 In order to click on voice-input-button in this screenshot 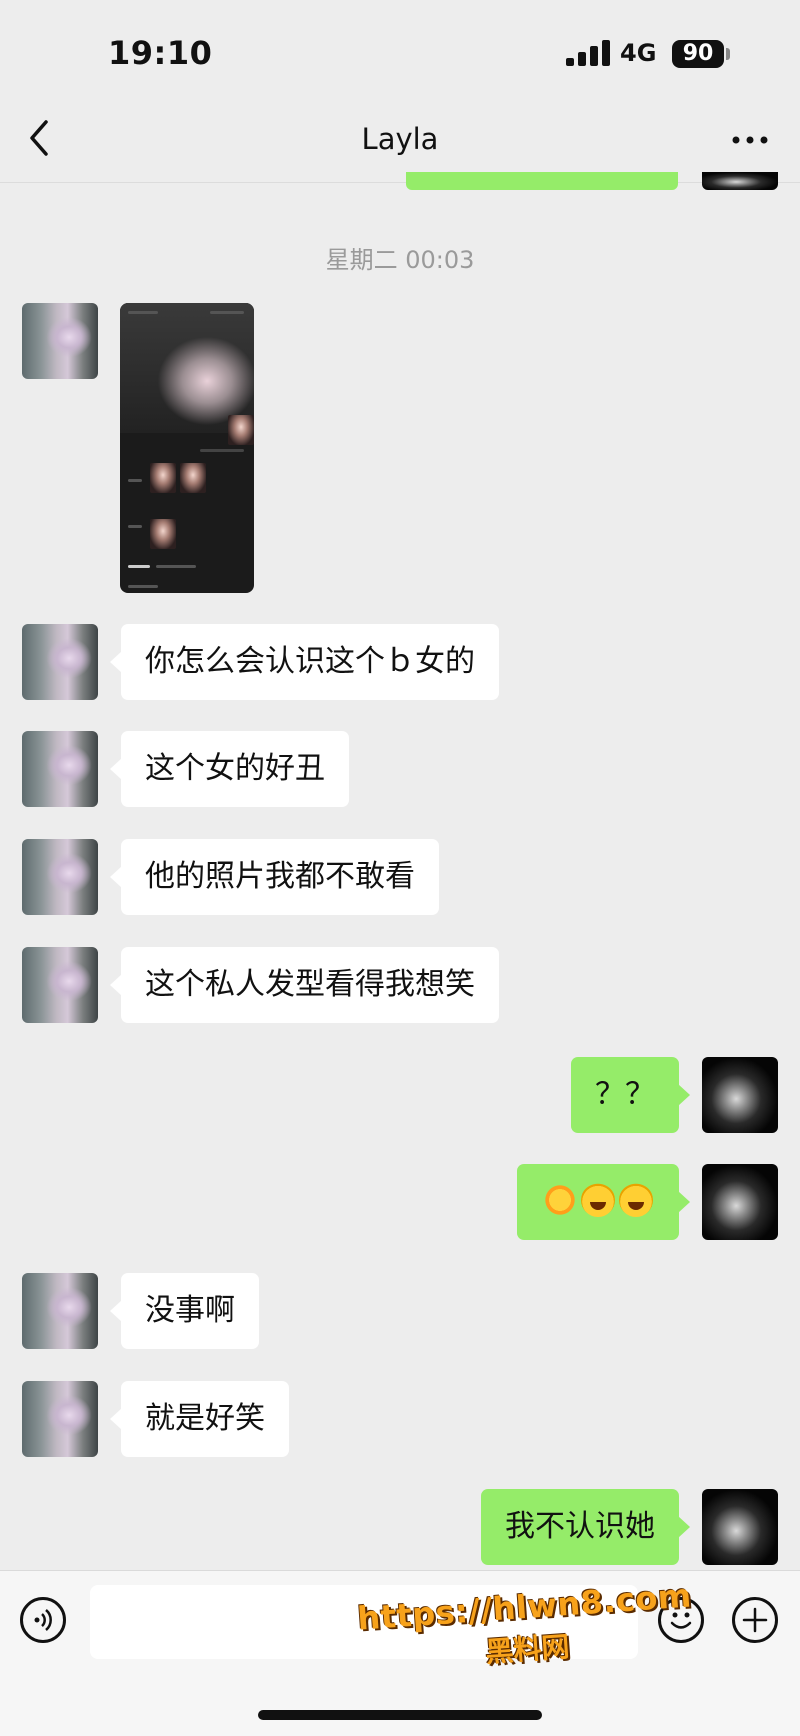, I will do `click(43, 1620)`.